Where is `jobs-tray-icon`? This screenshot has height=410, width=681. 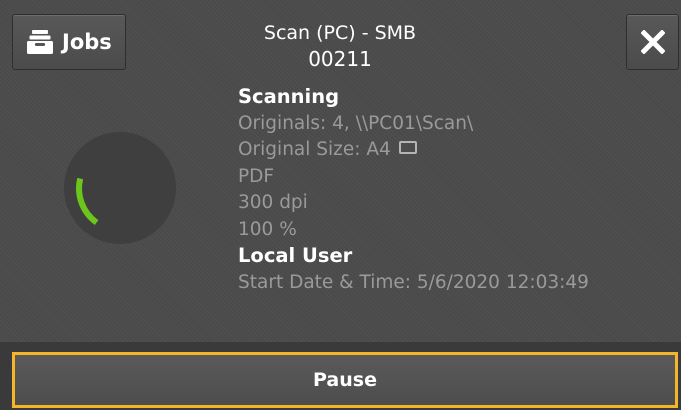 jobs-tray-icon is located at coordinates (40, 42).